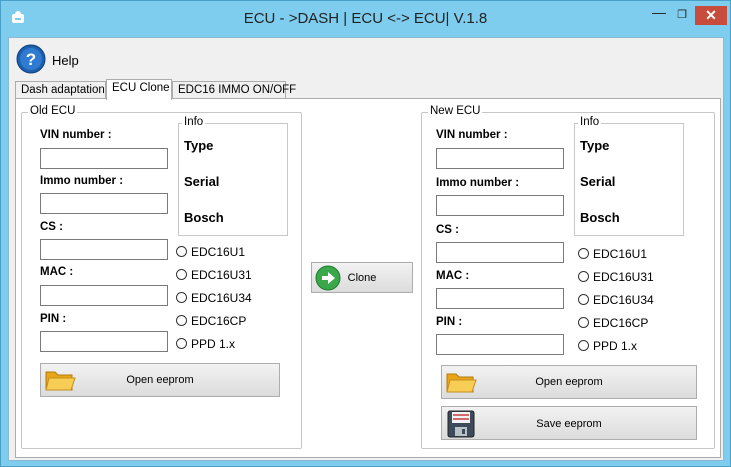 This screenshot has width=731, height=467. Describe the element at coordinates (202, 181) in the screenshot. I see `old-info-serial: Serial` at that location.